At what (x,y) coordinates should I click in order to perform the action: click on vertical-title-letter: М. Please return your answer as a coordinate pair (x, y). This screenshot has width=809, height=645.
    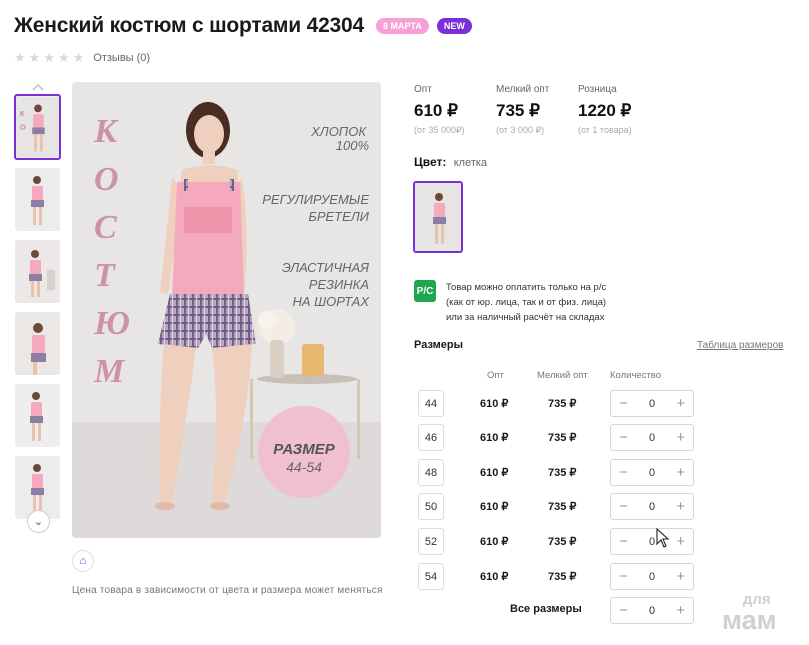
    Looking at the image, I should click on (109, 371).